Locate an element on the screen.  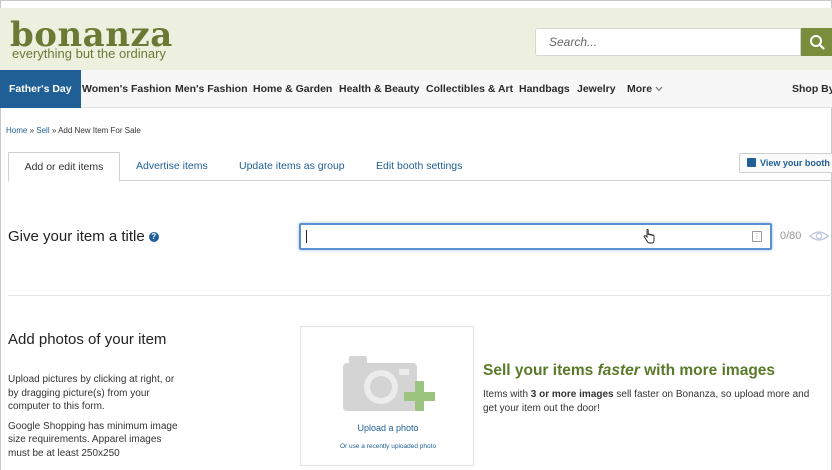
nav-item-shop-by: Shop By is located at coordinates (812, 89).